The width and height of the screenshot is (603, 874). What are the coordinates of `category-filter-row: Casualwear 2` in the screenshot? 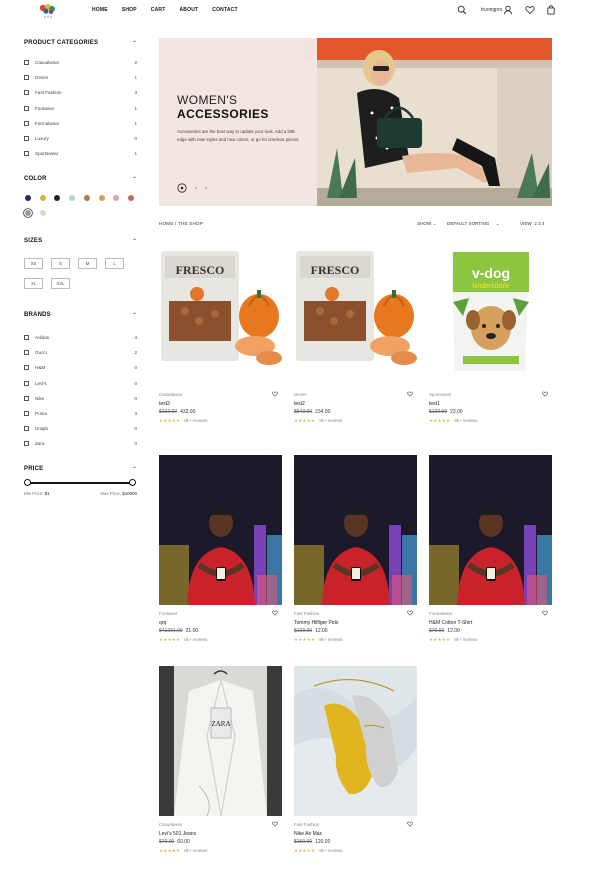 It's located at (80, 64).